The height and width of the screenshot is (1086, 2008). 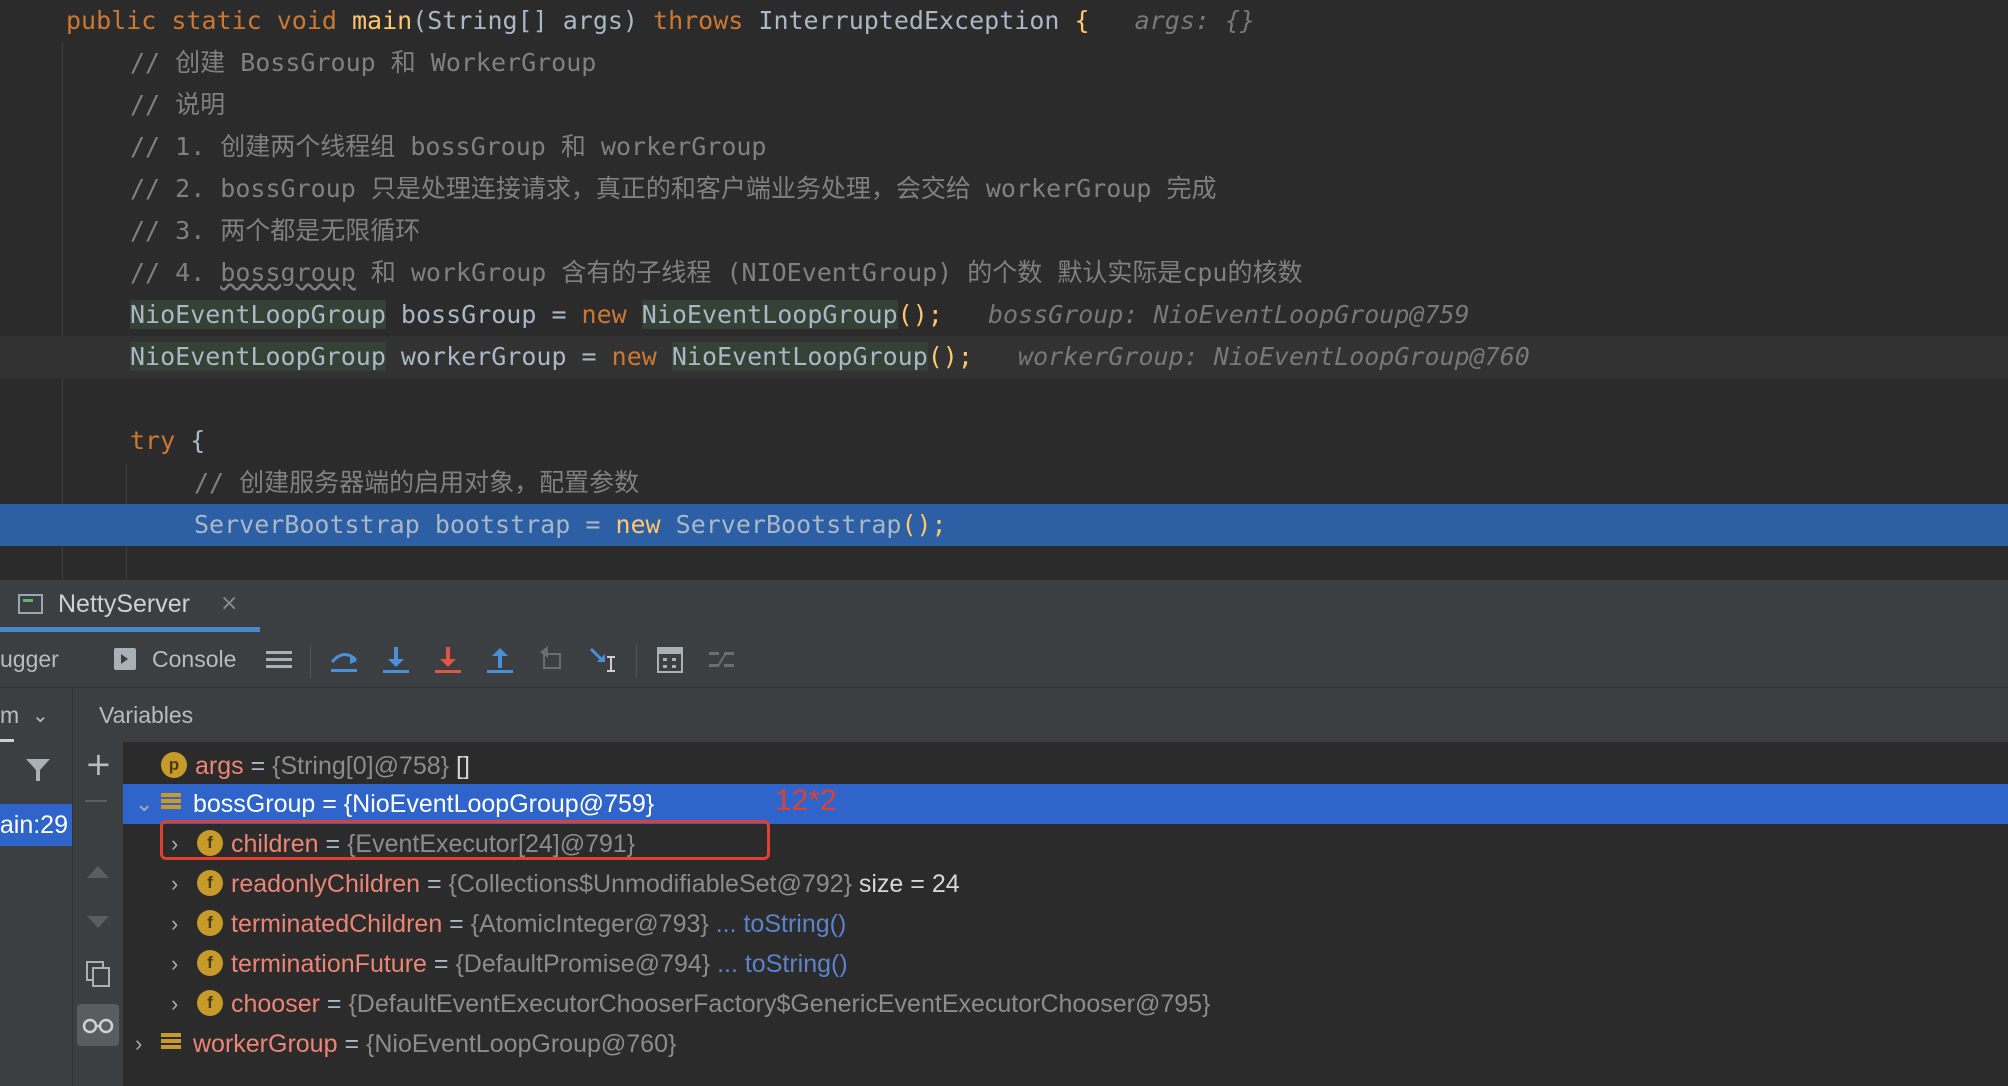 I want to click on code-line-text: // 创建服务器端的启用对象，配置参数, so click(x=416, y=483).